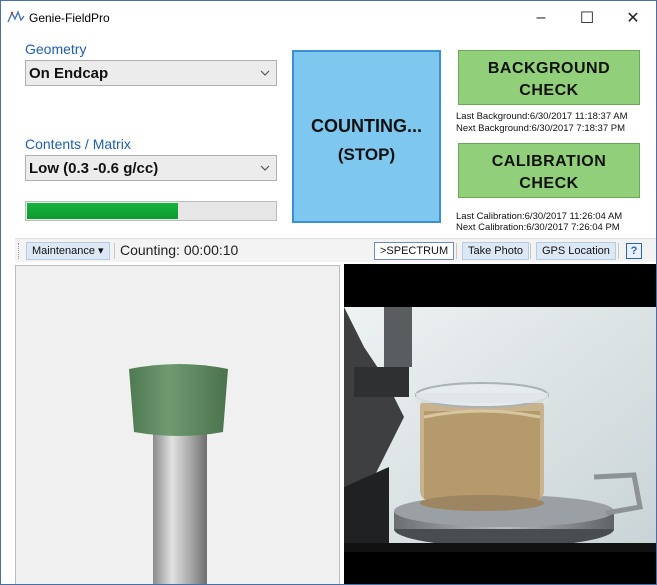 This screenshot has width=657, height=585. What do you see at coordinates (366, 154) in the screenshot?
I see `stop-label: (STOP)` at bounding box center [366, 154].